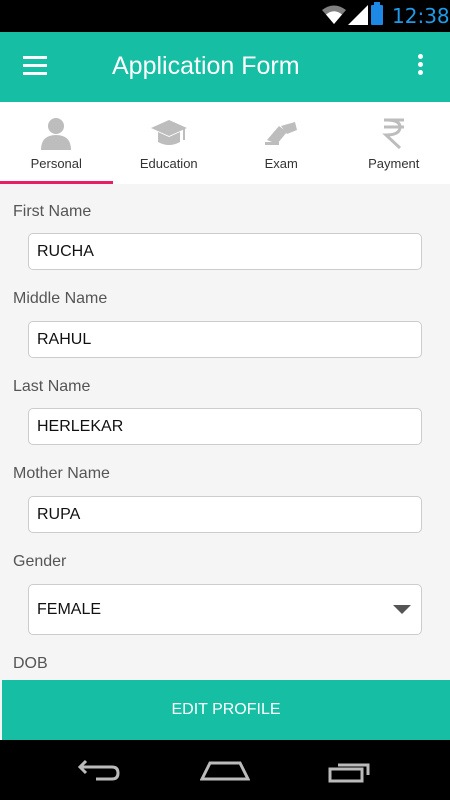 This screenshot has width=450, height=800. I want to click on graduation-cap-icon, so click(168, 132).